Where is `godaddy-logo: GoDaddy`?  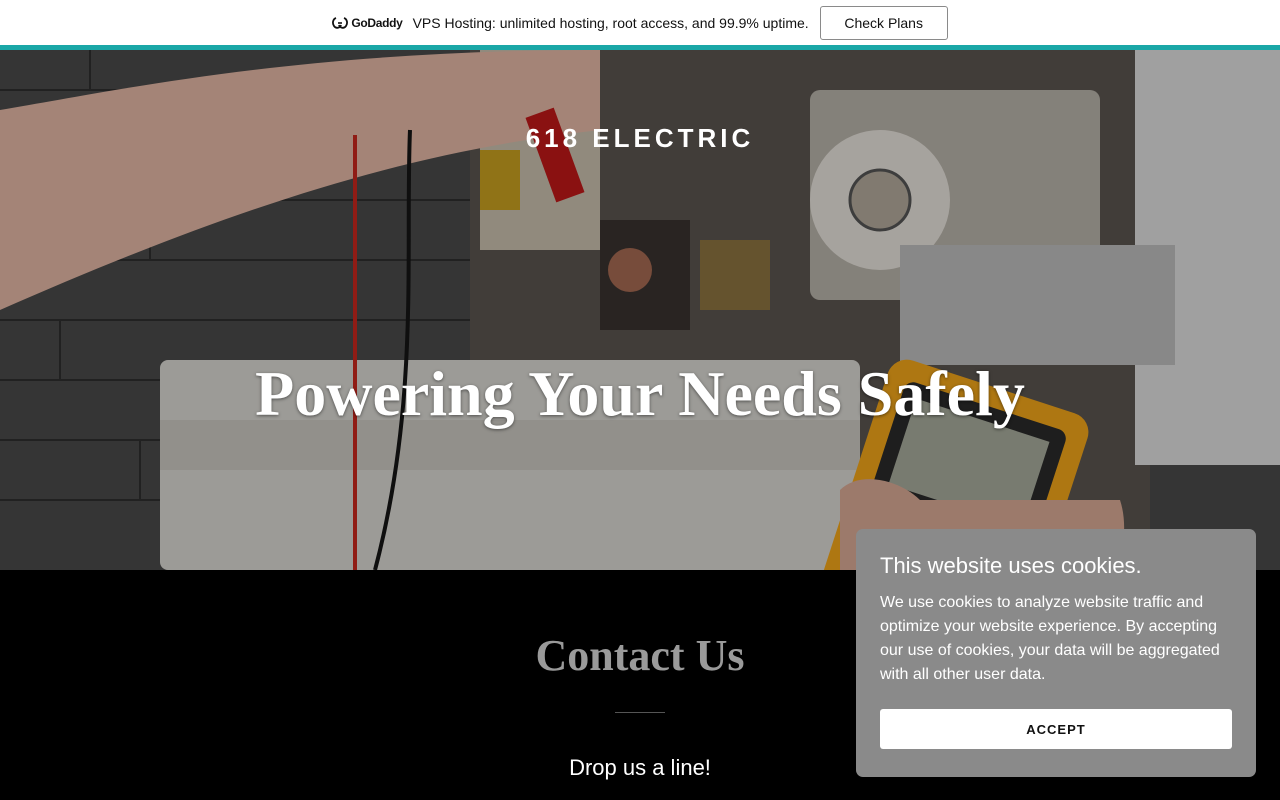
godaddy-logo: GoDaddy is located at coordinates (367, 22).